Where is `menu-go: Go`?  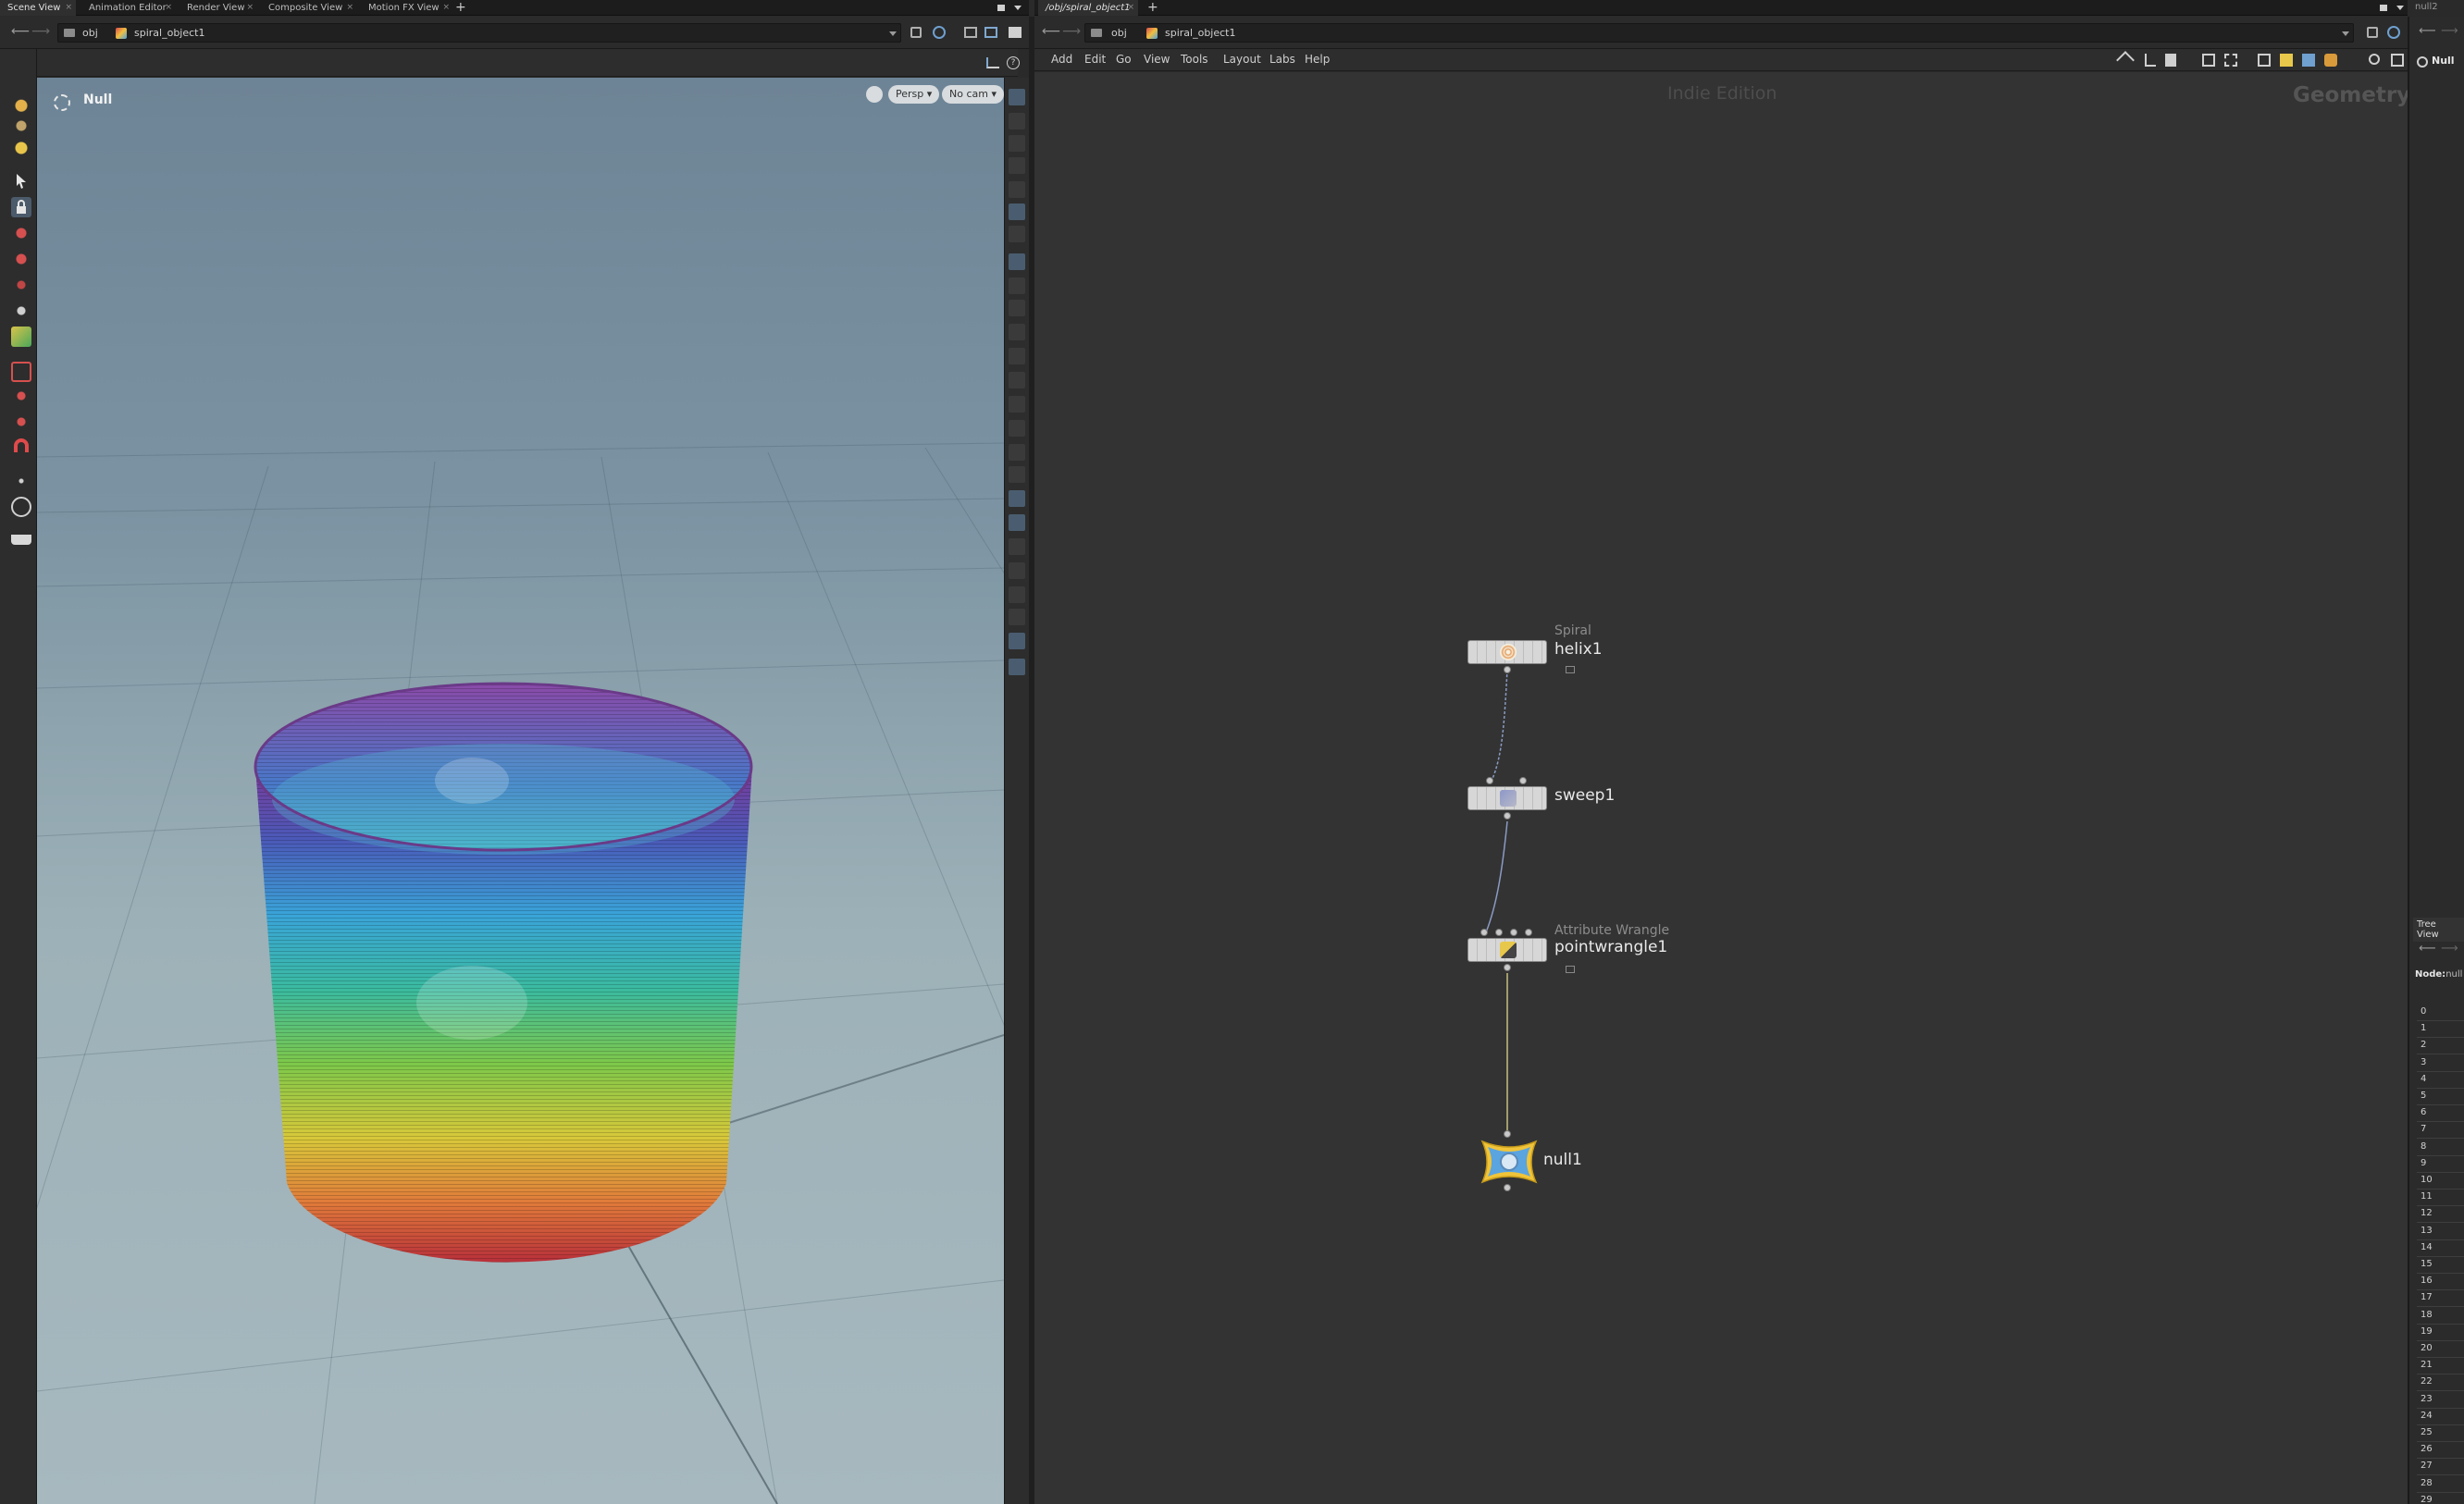
menu-go: Go is located at coordinates (1124, 59).